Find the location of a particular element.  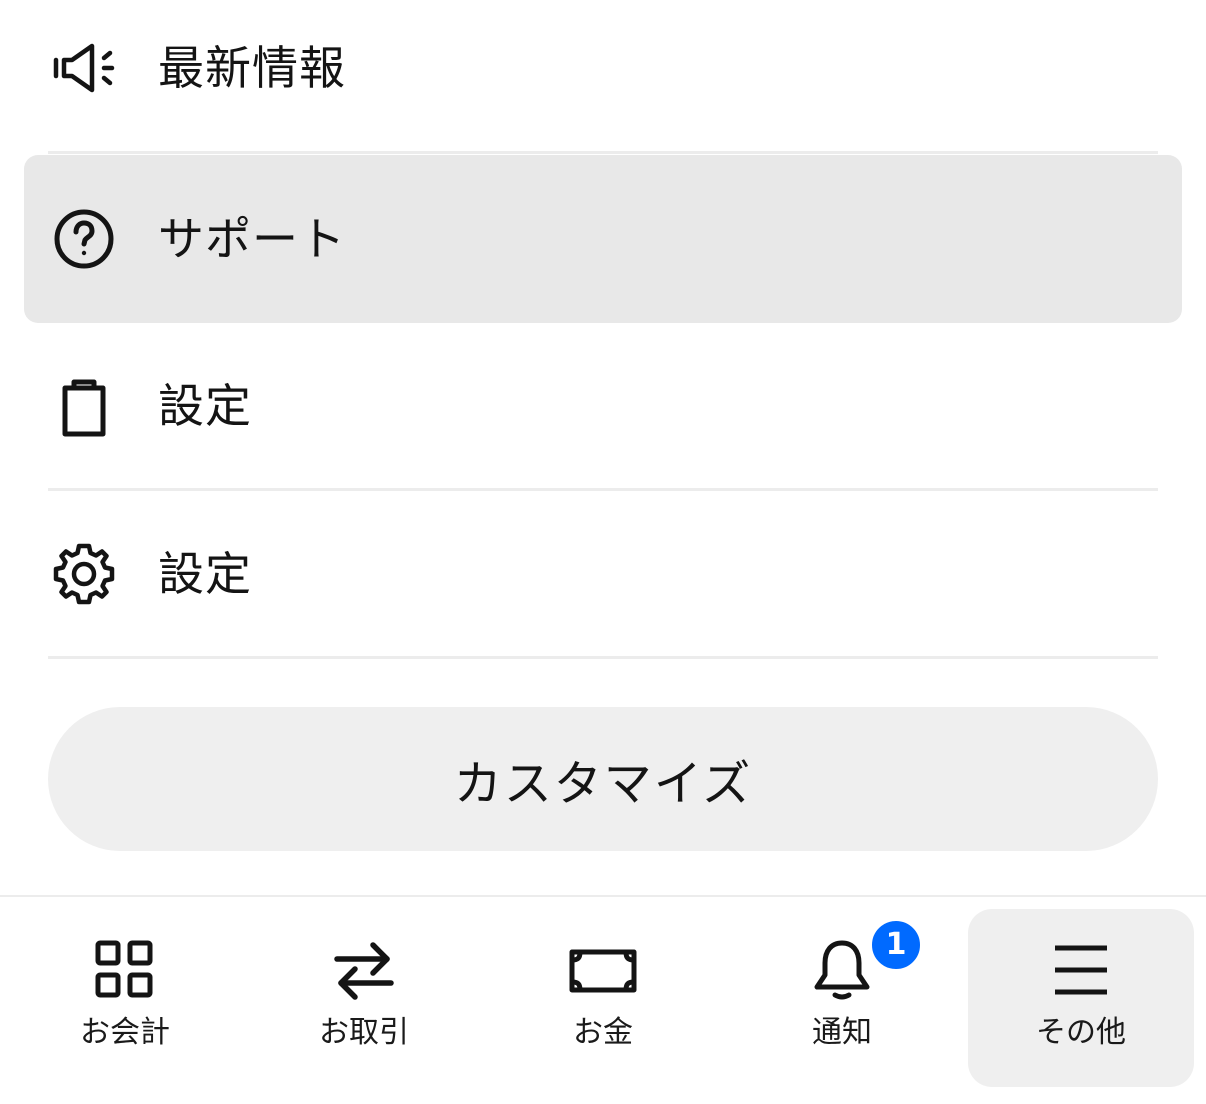

menu-item-settings-clipboard: 設定 is located at coordinates (603, 406).